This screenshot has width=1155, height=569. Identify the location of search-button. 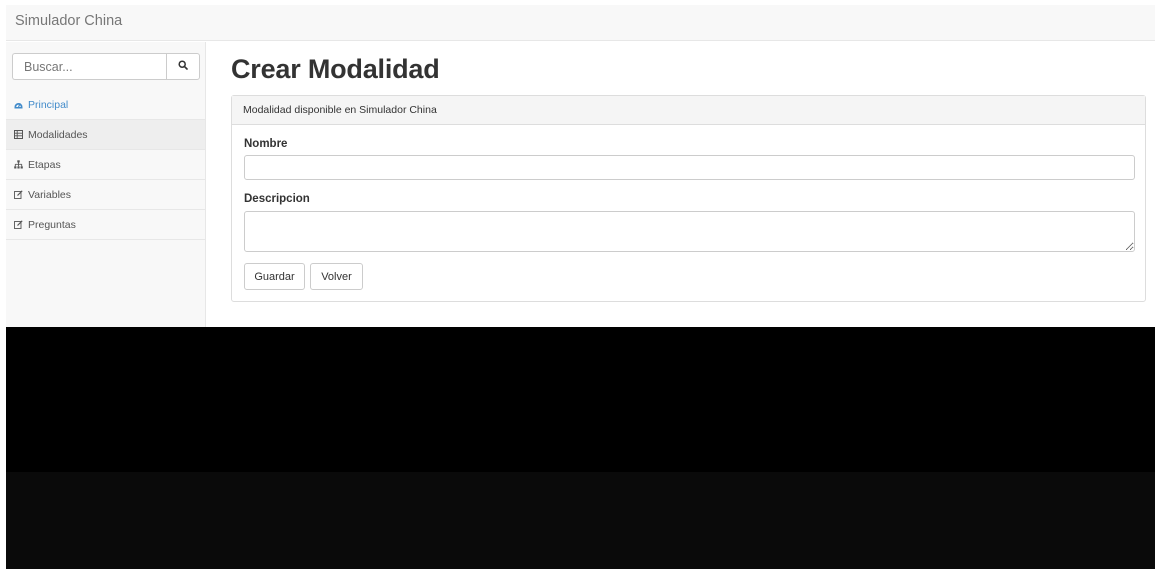
(183, 66).